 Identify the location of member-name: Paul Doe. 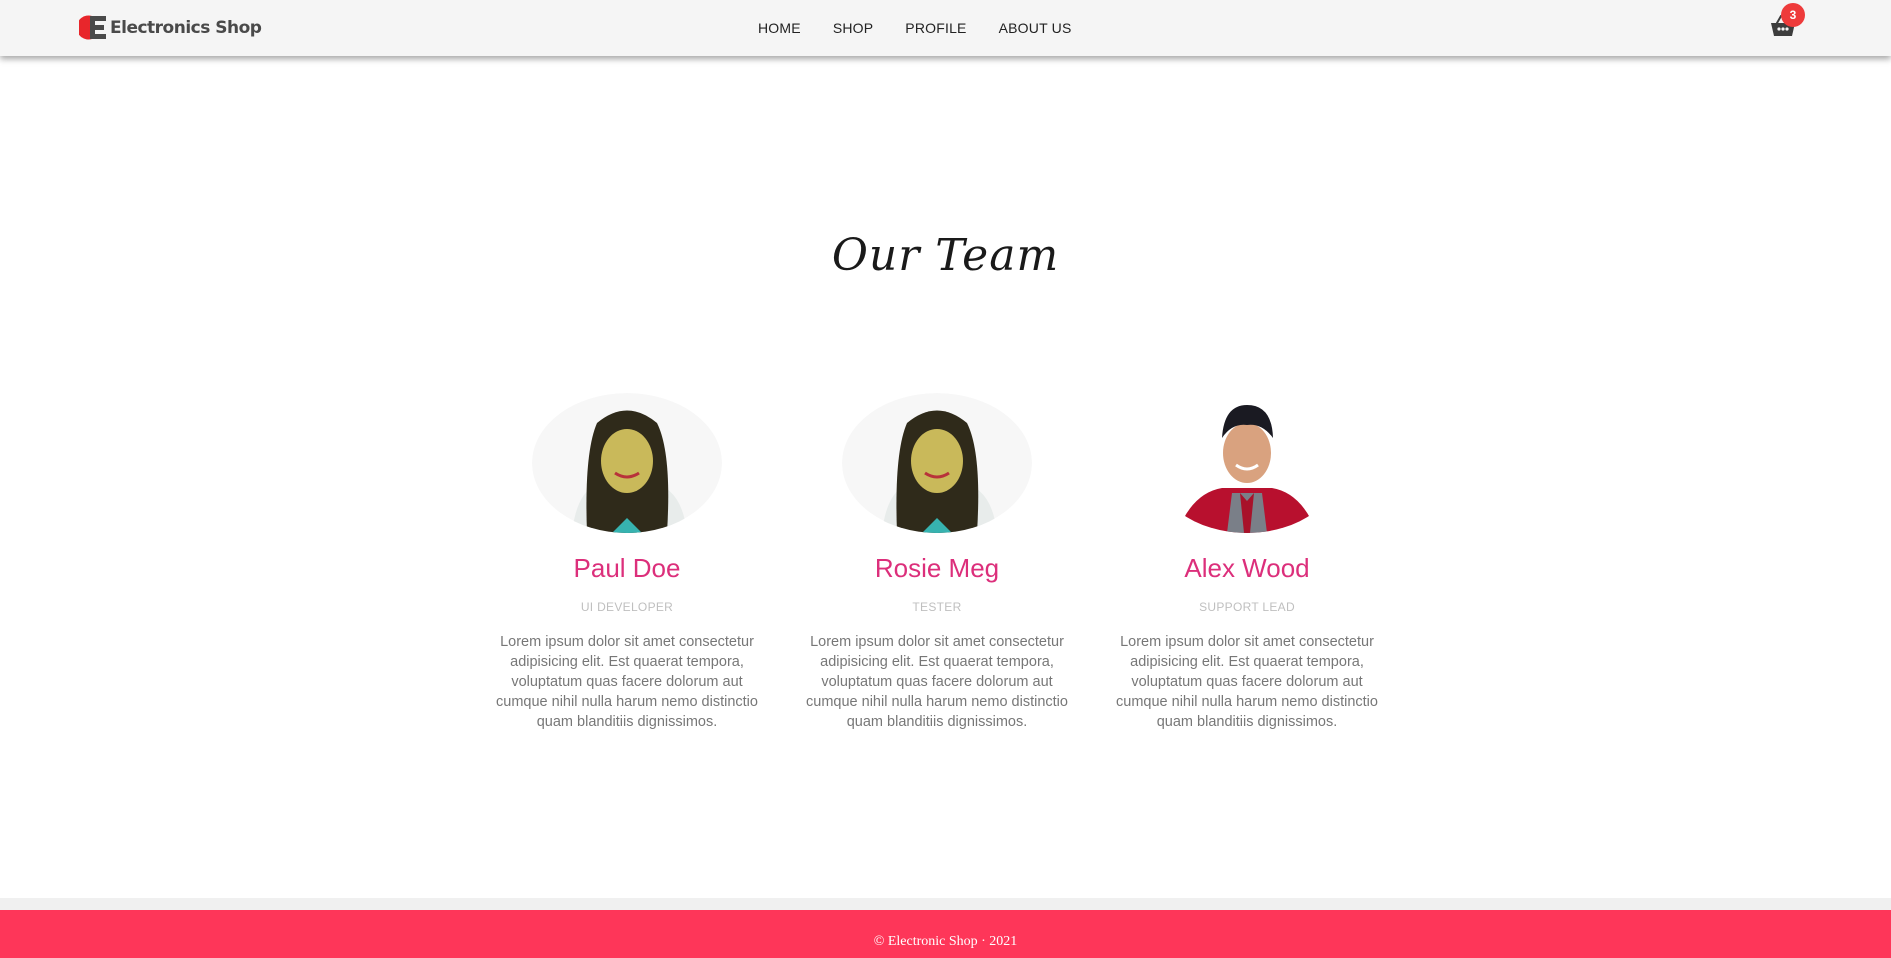
(627, 568).